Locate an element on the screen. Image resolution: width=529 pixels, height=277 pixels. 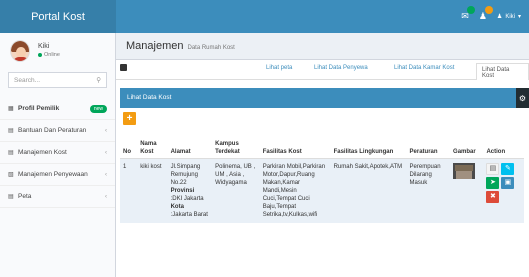
chart-icon: ▧ is located at coordinates (11, 175).